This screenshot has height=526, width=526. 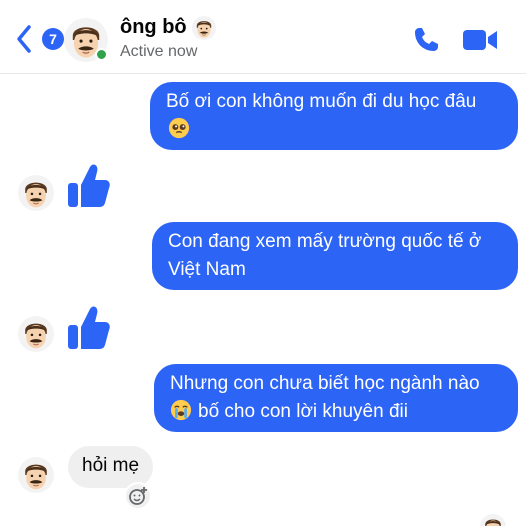 What do you see at coordinates (480, 40) in the screenshot?
I see `video-camera-icon` at bounding box center [480, 40].